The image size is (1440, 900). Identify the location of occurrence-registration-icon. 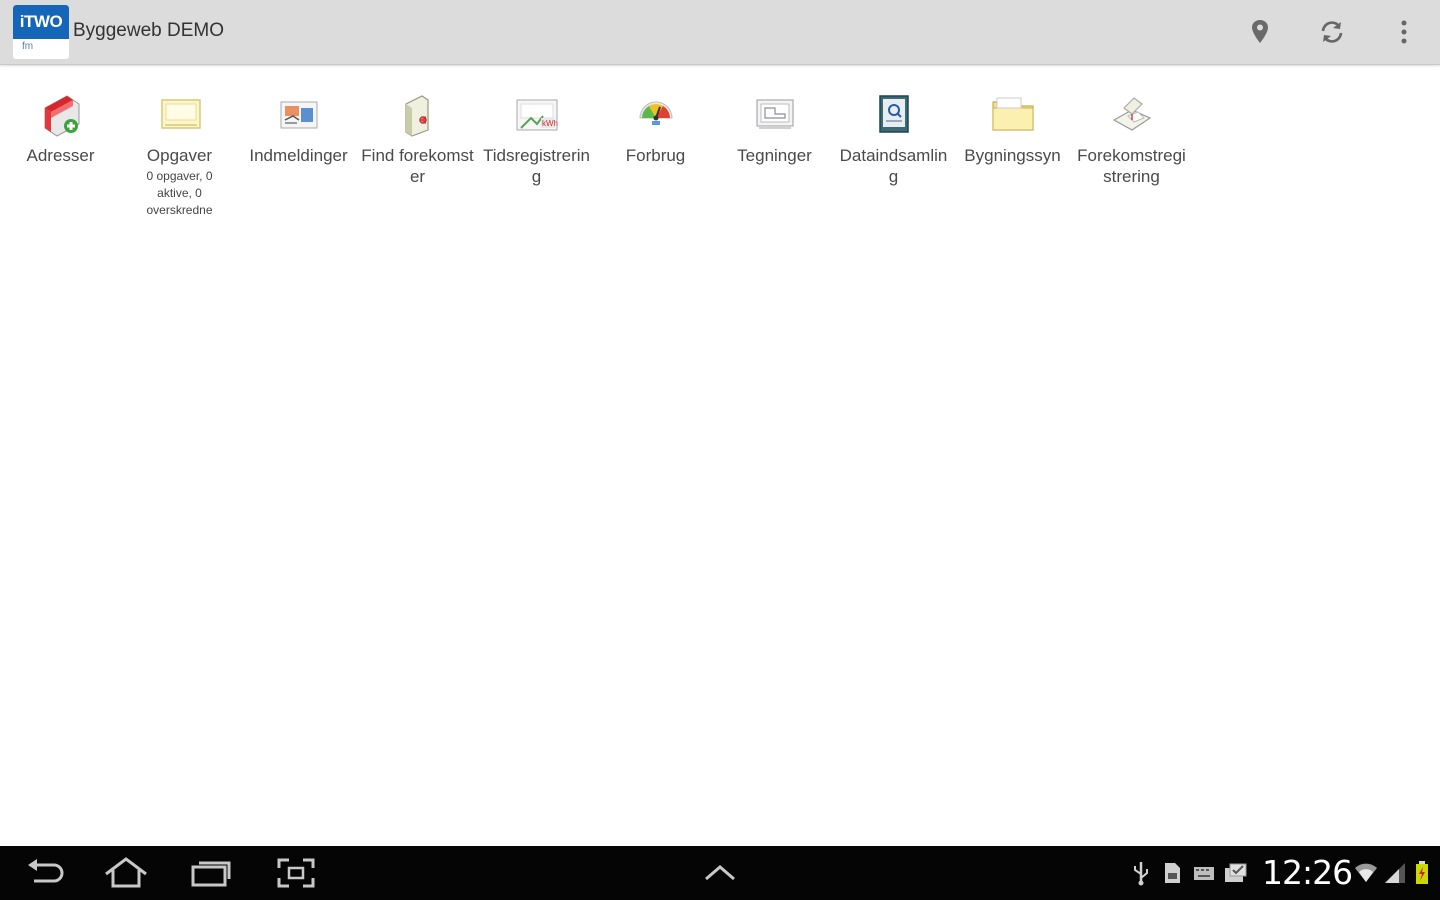
(1131, 114).